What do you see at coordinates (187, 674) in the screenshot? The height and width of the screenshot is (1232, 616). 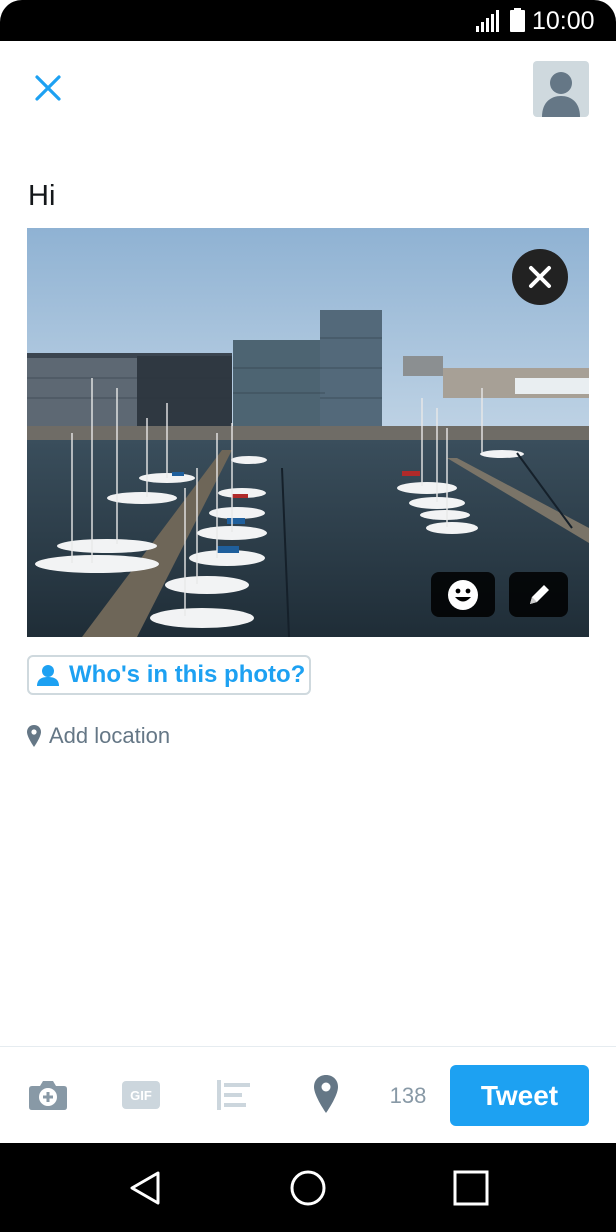 I see `tag-people-label: Who's in this photo?` at bounding box center [187, 674].